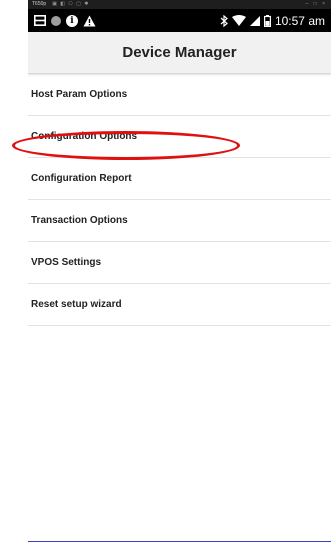 The height and width of the screenshot is (547, 331). I want to click on bluetooth-icon, so click(224, 20).